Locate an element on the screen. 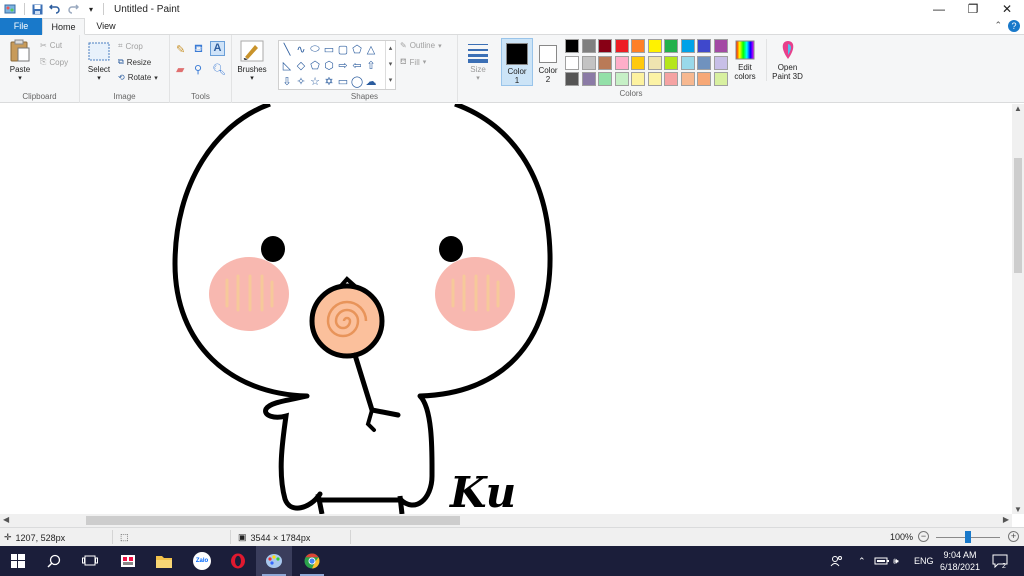  select-button: Select ▾ is located at coordinates (99, 61).